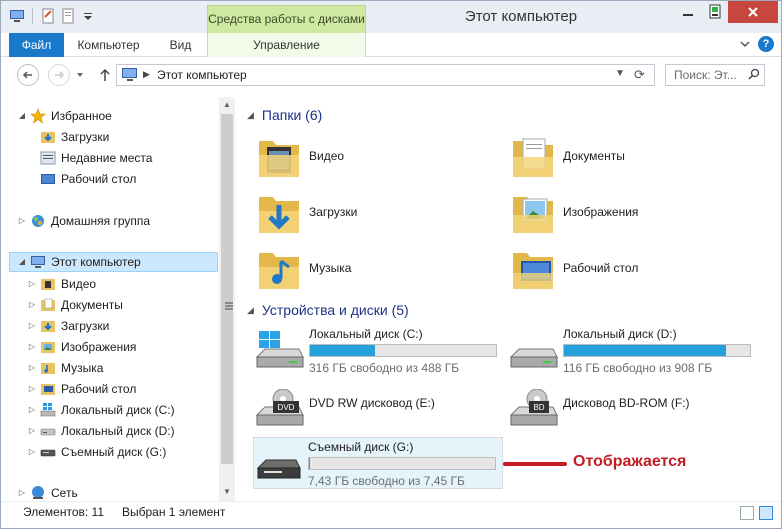 The height and width of the screenshot is (529, 782). What do you see at coordinates (113, 262) in the screenshot?
I see `tree-this-pc: ◢ Этот компьютер` at bounding box center [113, 262].